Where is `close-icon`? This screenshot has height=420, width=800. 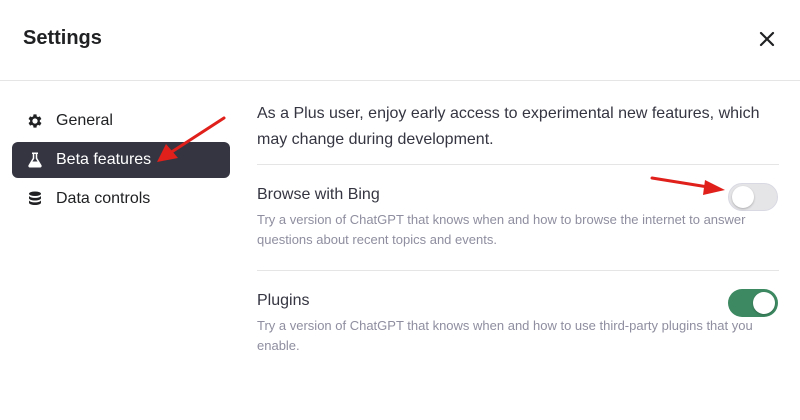
close-icon is located at coordinates (767, 39).